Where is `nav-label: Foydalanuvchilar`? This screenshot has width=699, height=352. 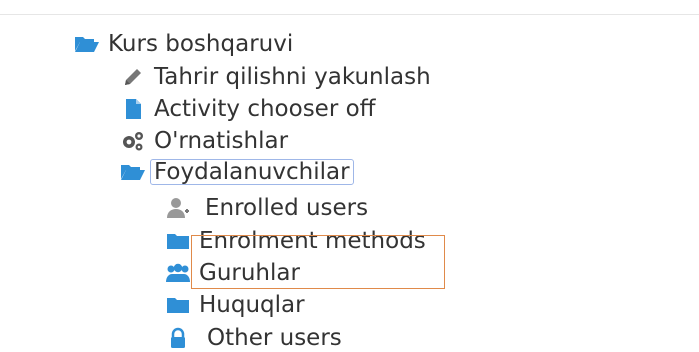 nav-label: Foydalanuvchilar is located at coordinates (252, 172).